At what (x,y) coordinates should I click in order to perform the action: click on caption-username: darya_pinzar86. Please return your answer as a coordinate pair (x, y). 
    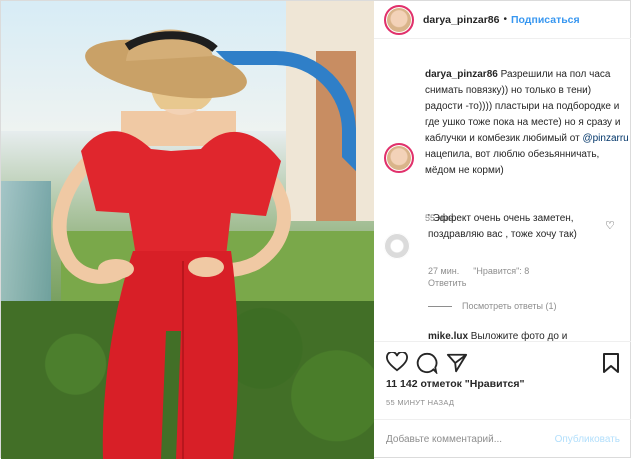
    Looking at the image, I should click on (461, 74).